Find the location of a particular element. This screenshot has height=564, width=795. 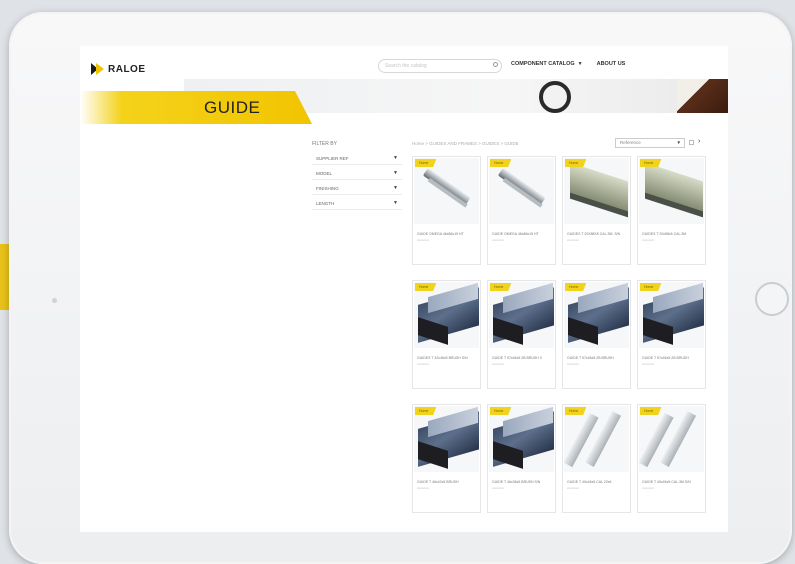

search-box is located at coordinates (440, 66).